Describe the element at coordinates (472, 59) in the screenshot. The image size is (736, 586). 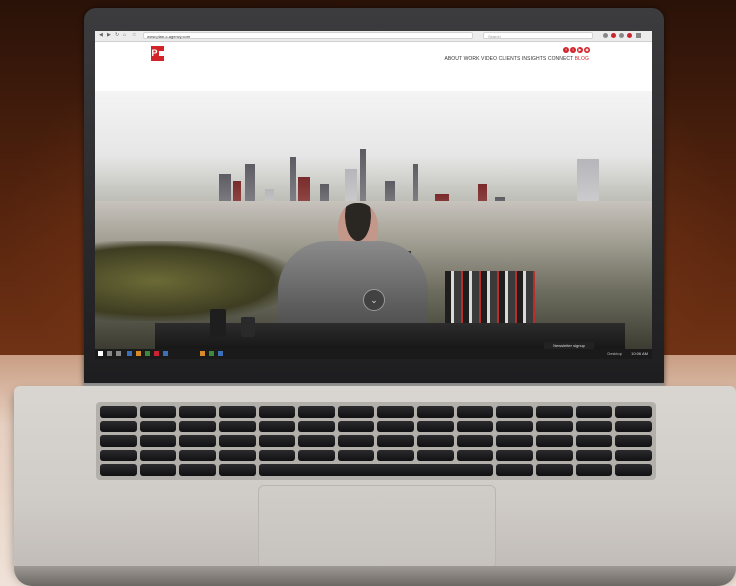
I see `nav-work: WORK` at that location.